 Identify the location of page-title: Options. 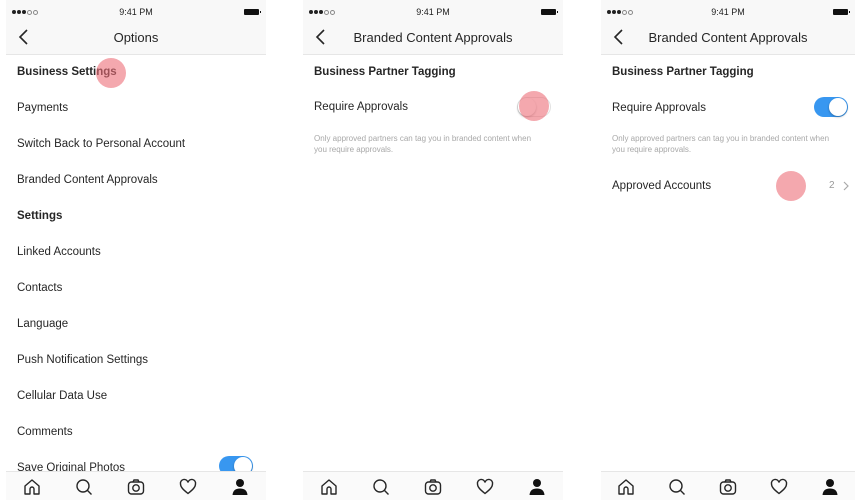
(136, 37).